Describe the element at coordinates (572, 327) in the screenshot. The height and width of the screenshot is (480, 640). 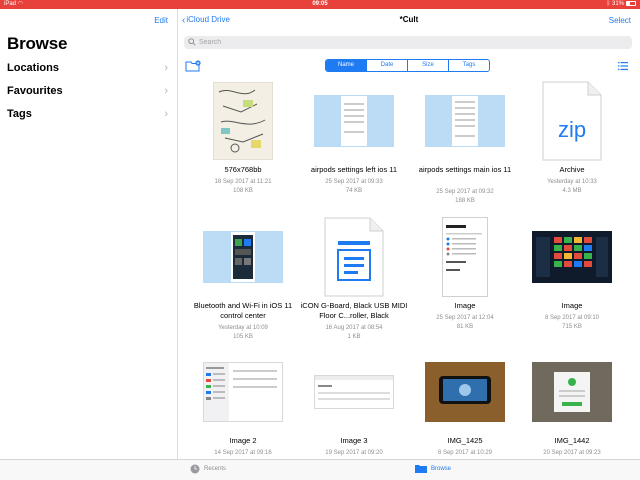
I see `file-size: 715 KB` at that location.